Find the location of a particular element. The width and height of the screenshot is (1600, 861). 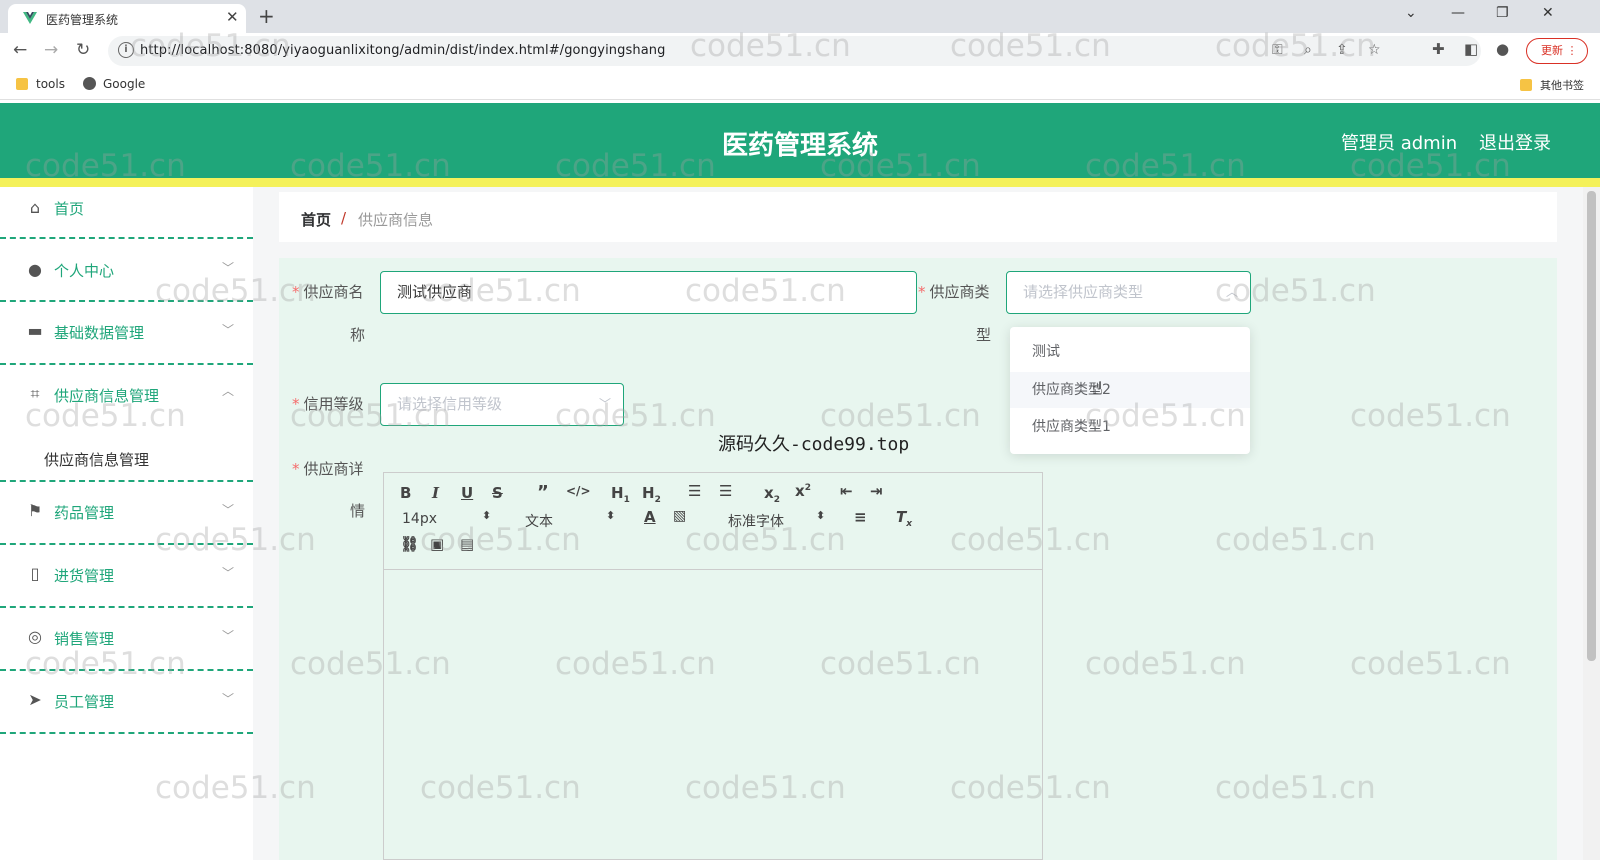

bookmark-google: Google is located at coordinates (114, 84).